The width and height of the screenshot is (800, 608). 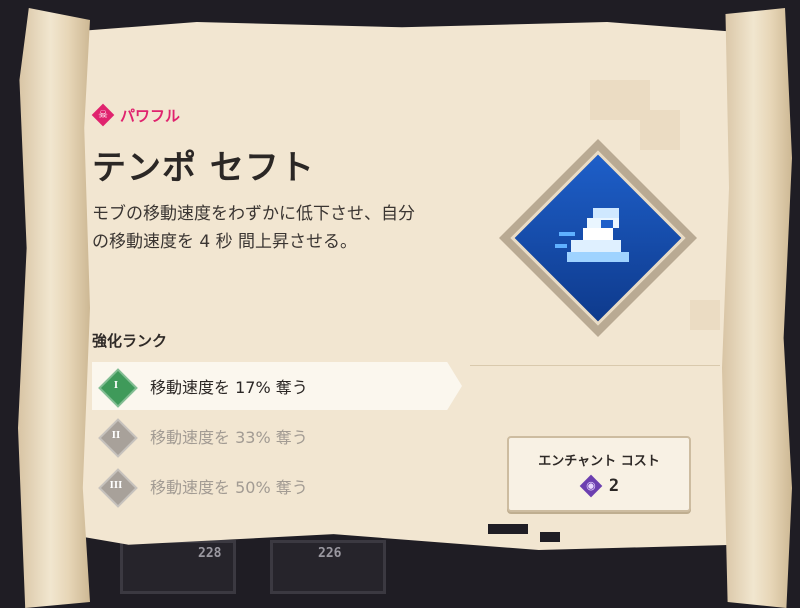 What do you see at coordinates (330, 553) in the screenshot?
I see `item-count: 226` at bounding box center [330, 553].